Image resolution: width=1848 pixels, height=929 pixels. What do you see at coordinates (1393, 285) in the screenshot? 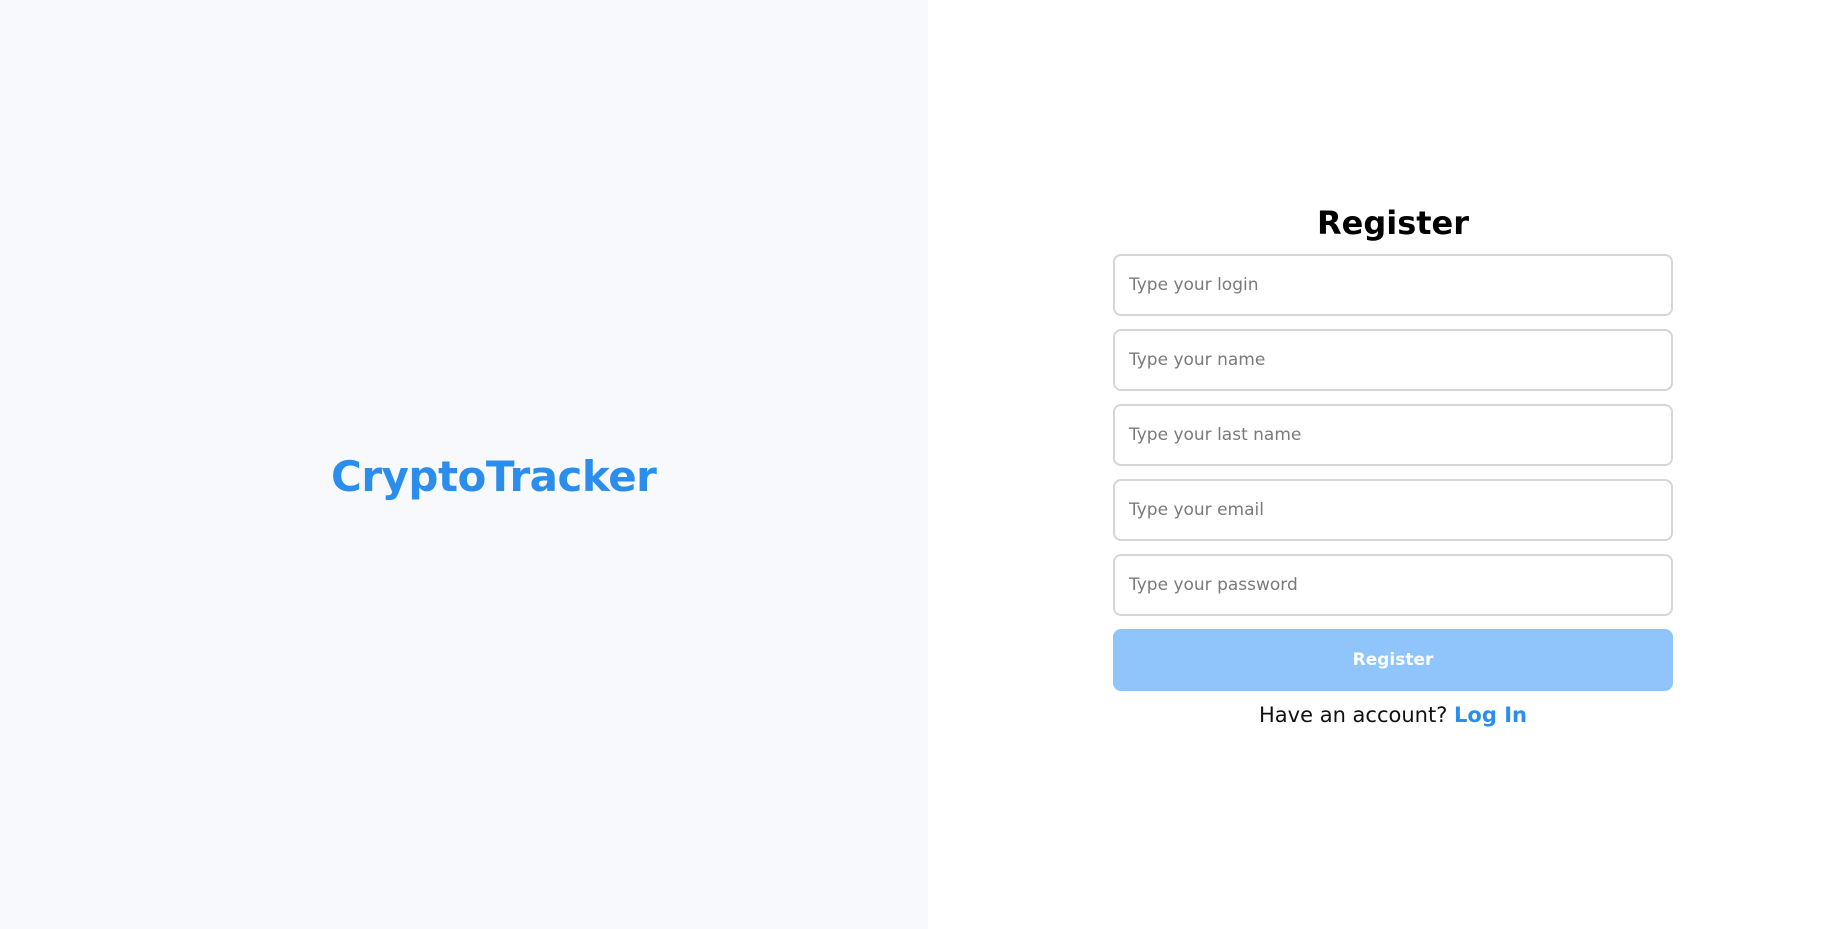
I see `login-input` at bounding box center [1393, 285].